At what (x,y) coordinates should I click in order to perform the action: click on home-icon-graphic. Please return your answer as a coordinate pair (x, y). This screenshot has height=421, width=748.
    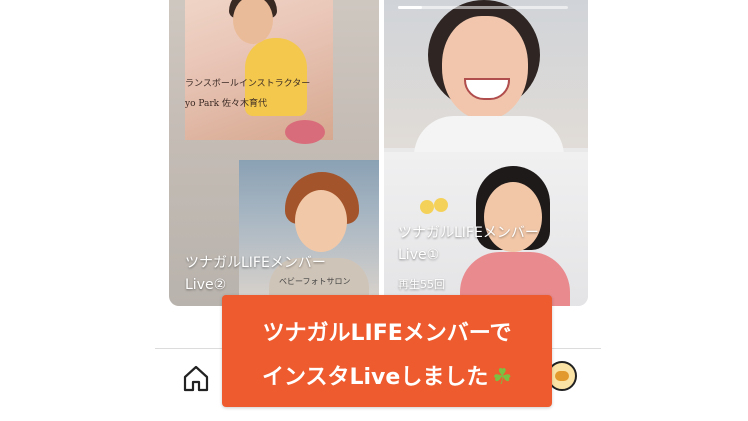
    Looking at the image, I should click on (196, 378).